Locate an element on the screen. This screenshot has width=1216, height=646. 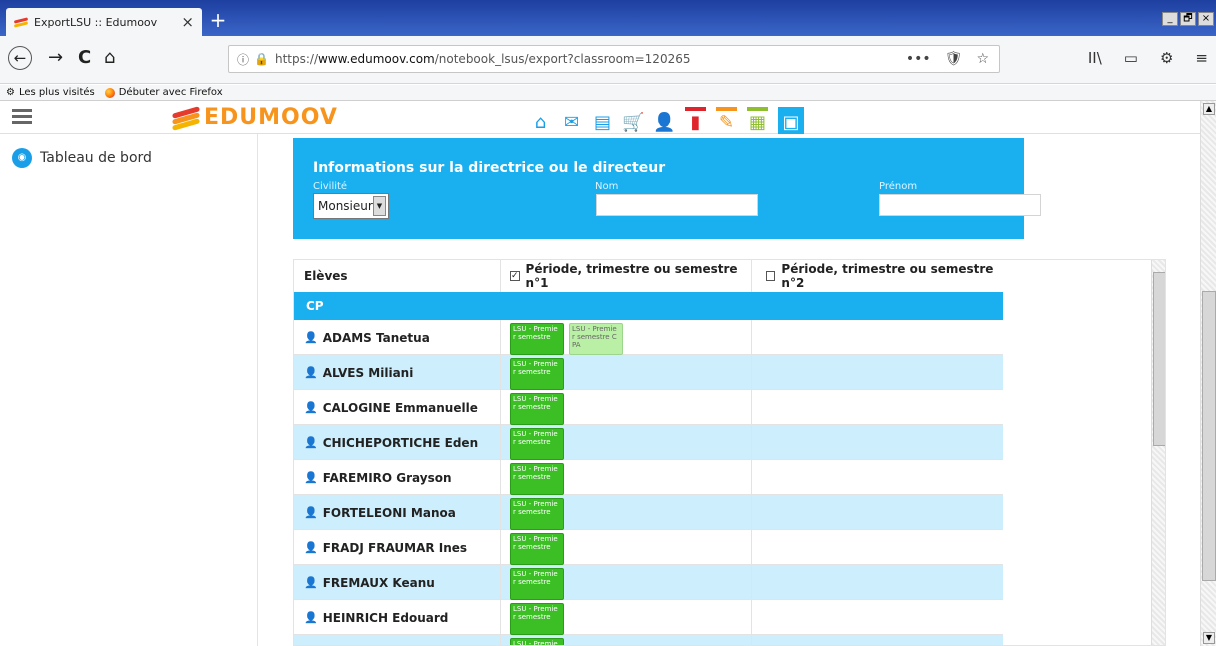
mail-icon: ✉ is located at coordinates (571, 120).